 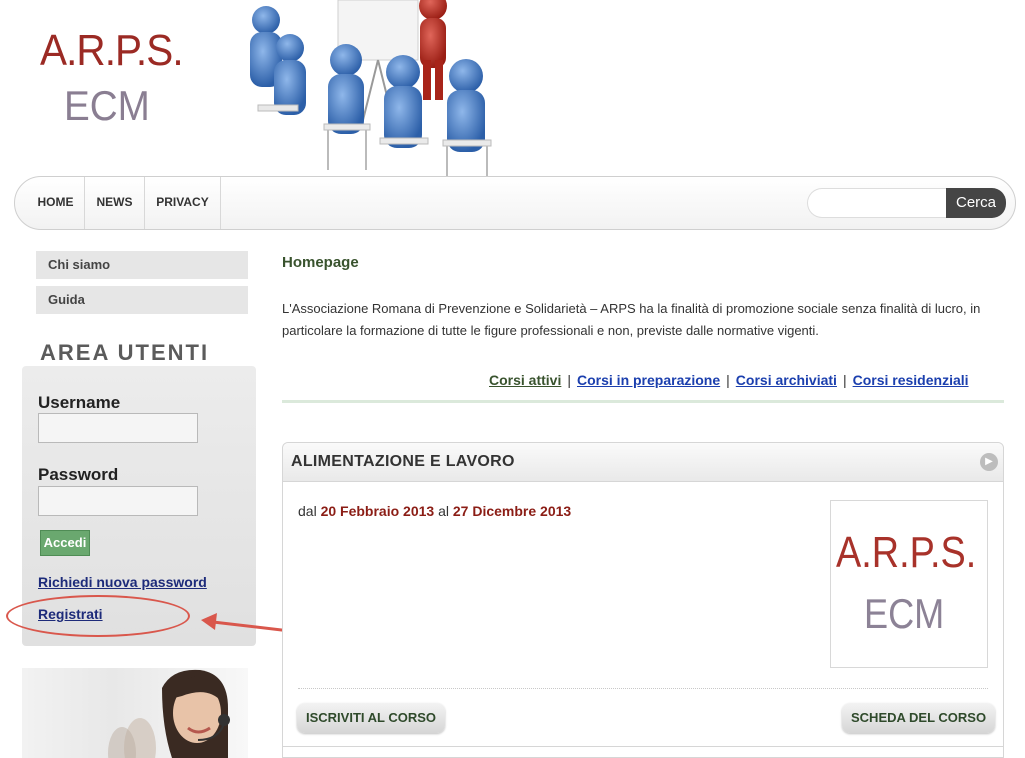 What do you see at coordinates (56, 203) in the screenshot?
I see `nav-home: HOME` at bounding box center [56, 203].